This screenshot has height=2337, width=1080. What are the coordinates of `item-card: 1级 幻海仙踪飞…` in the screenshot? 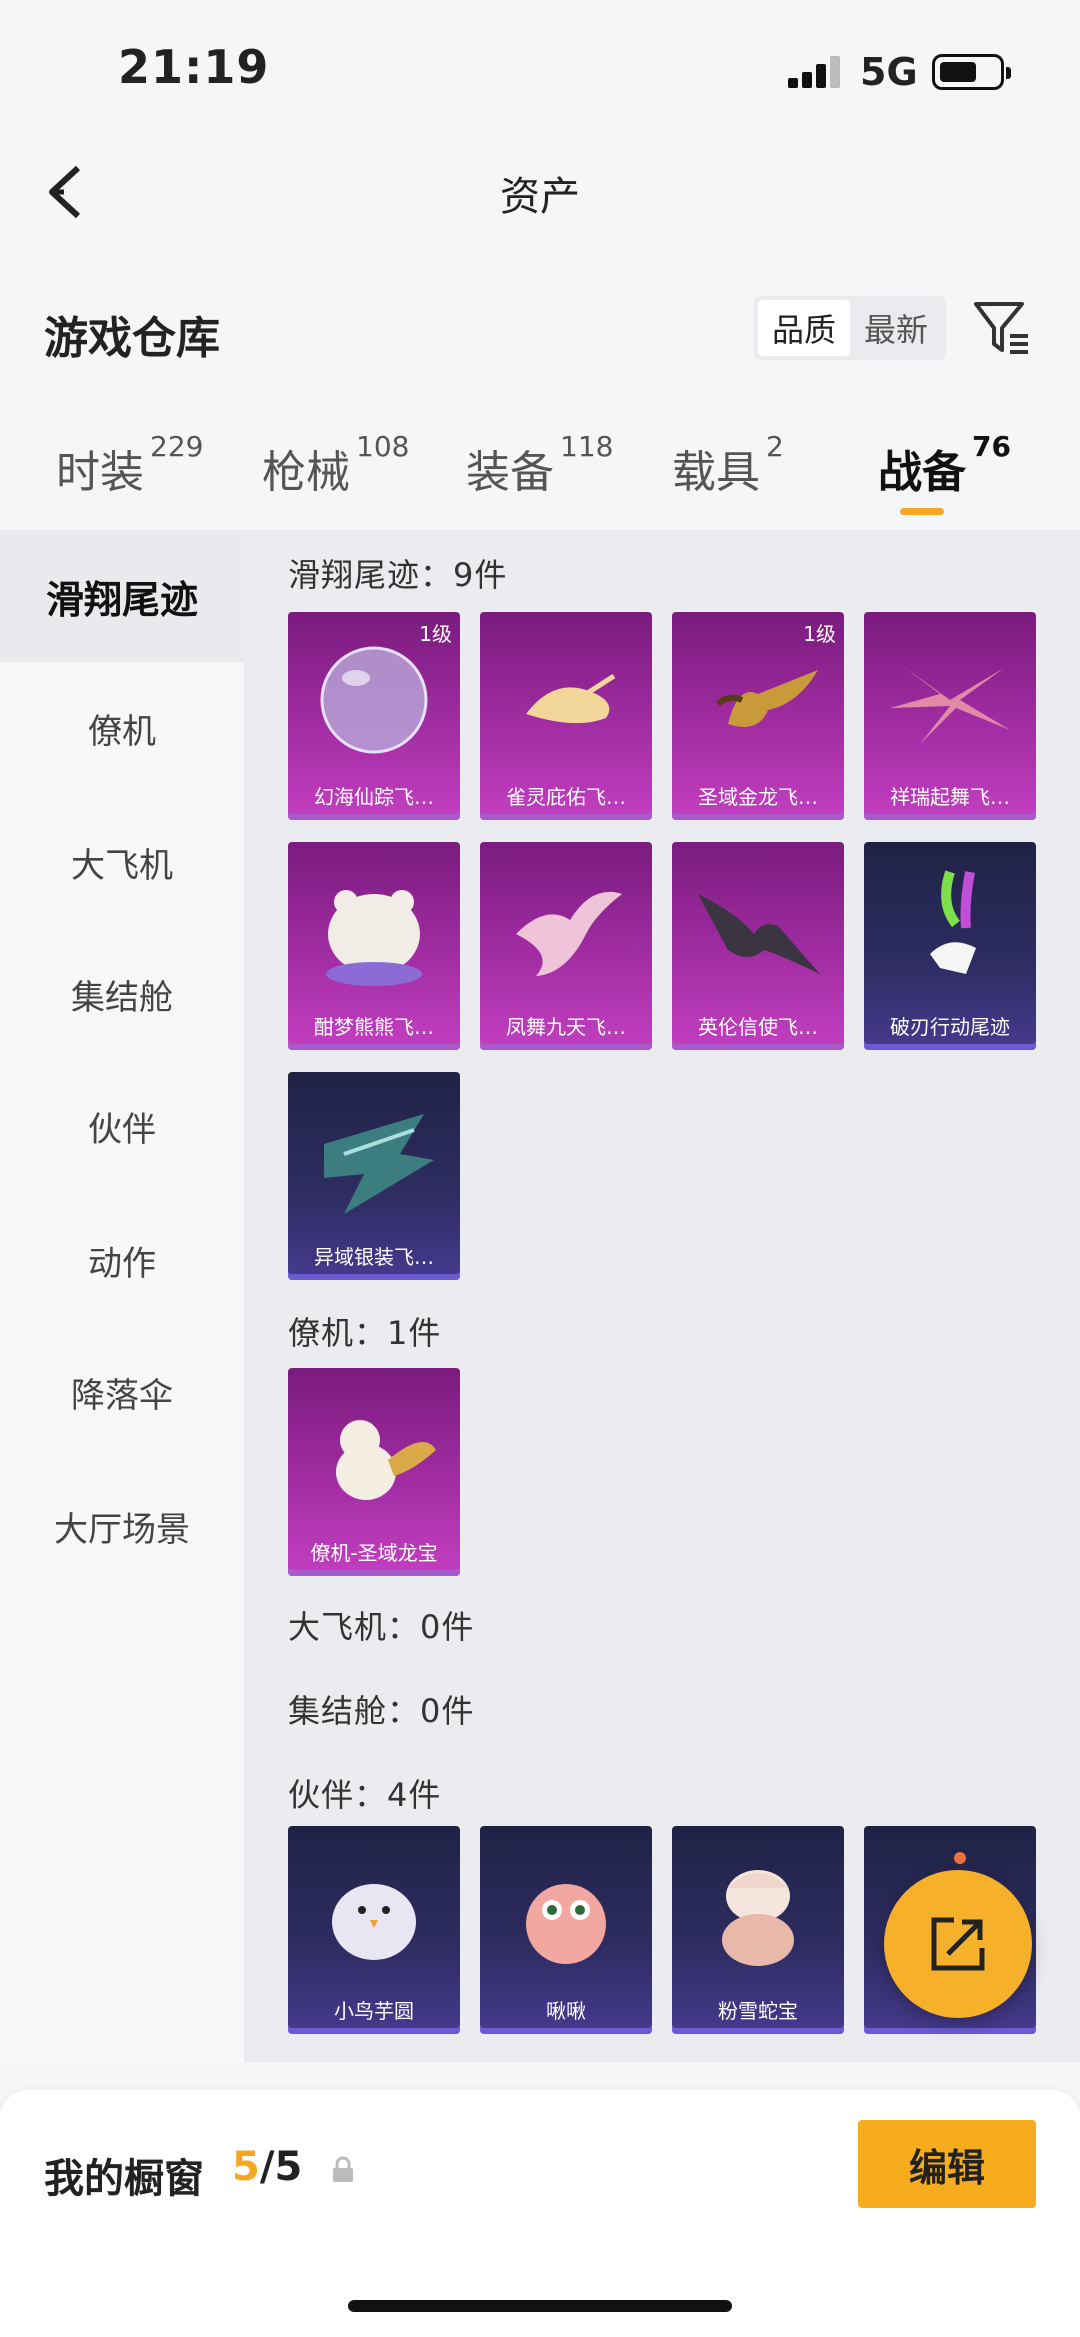 It's located at (374, 716).